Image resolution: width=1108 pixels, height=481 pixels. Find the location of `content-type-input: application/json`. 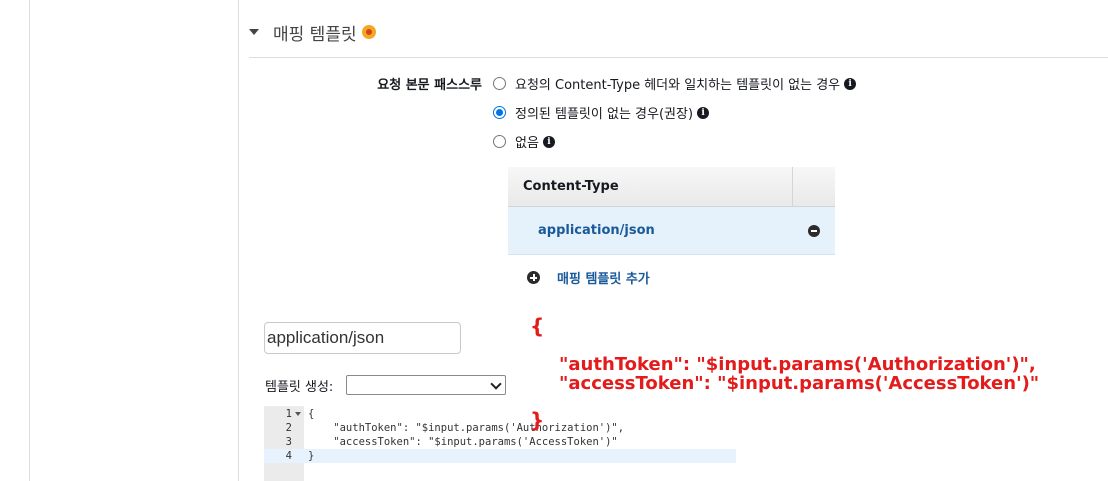

content-type-input: application/json is located at coordinates (362, 338).